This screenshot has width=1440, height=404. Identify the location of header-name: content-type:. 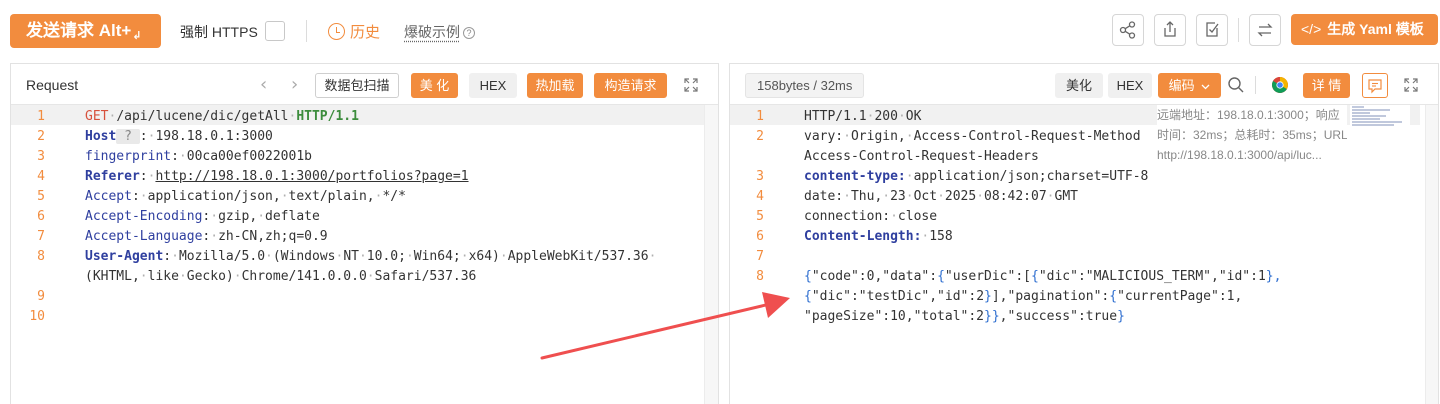
(855, 176).